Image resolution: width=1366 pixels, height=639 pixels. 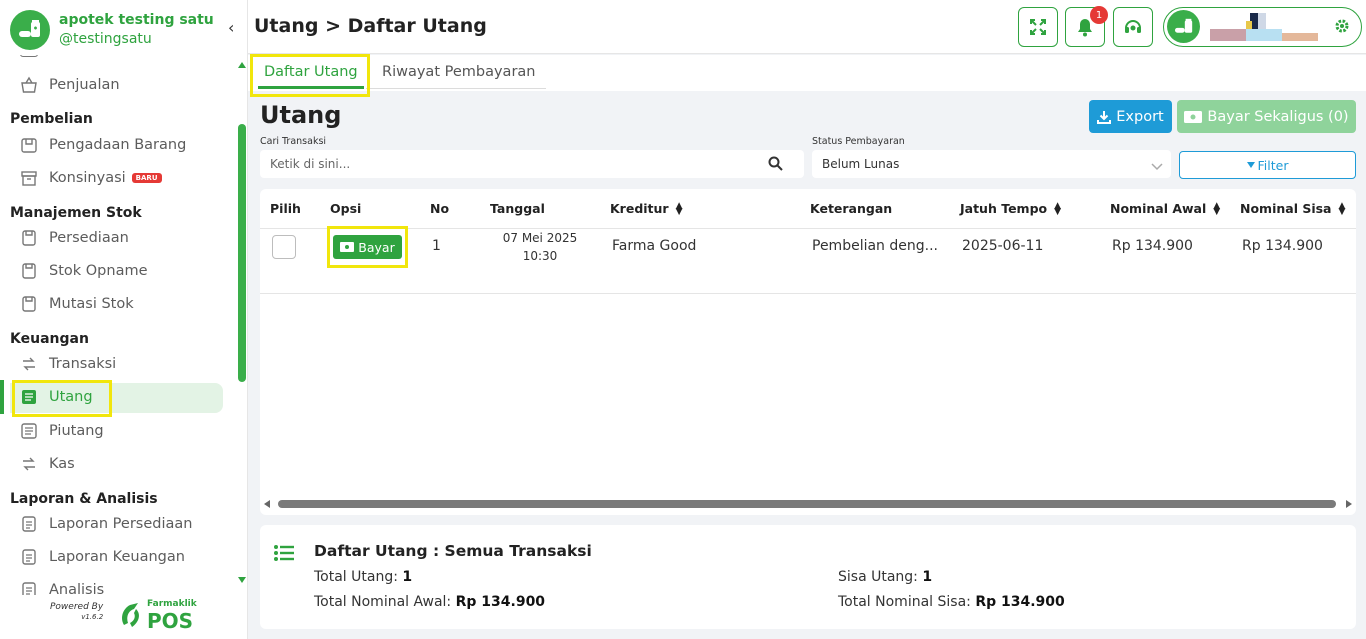 I want to click on redacted-user-image, so click(x=1264, y=27).